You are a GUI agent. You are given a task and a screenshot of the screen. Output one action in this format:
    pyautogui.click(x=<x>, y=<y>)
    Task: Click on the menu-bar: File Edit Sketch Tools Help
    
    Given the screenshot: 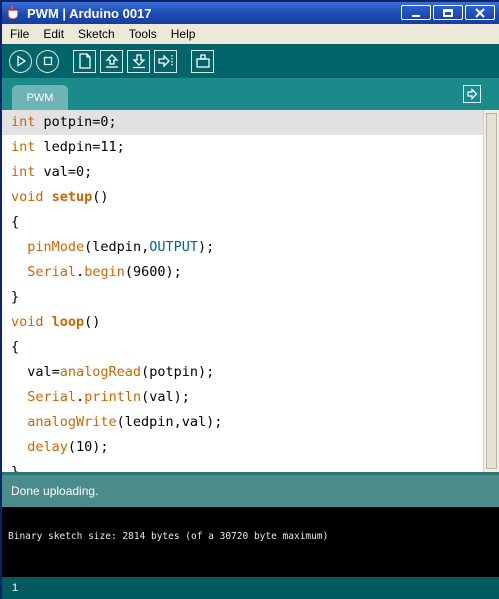 What is the action you would take?
    pyautogui.click(x=250, y=34)
    